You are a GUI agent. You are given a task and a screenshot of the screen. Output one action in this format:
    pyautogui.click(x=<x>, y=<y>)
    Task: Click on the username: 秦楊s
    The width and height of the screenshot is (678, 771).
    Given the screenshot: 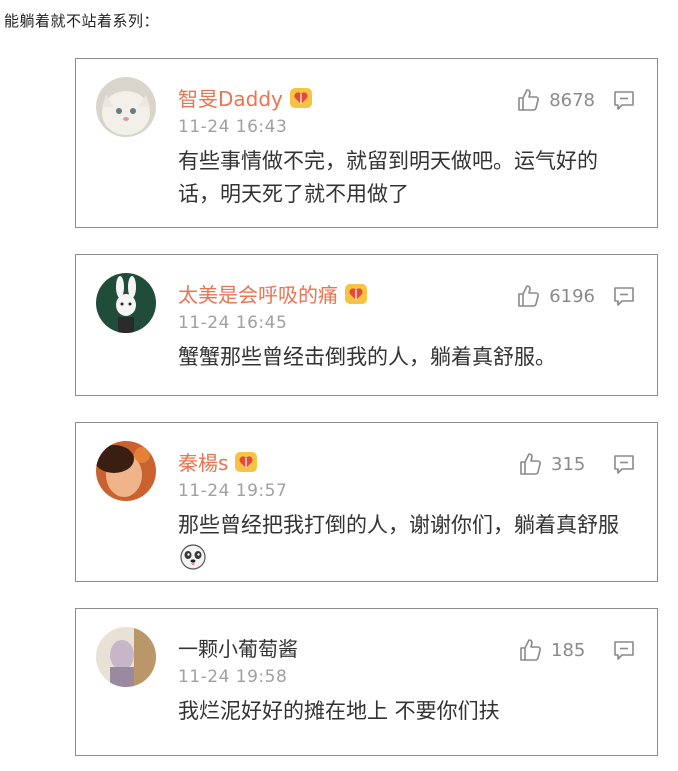 What is the action you would take?
    pyautogui.click(x=218, y=461)
    